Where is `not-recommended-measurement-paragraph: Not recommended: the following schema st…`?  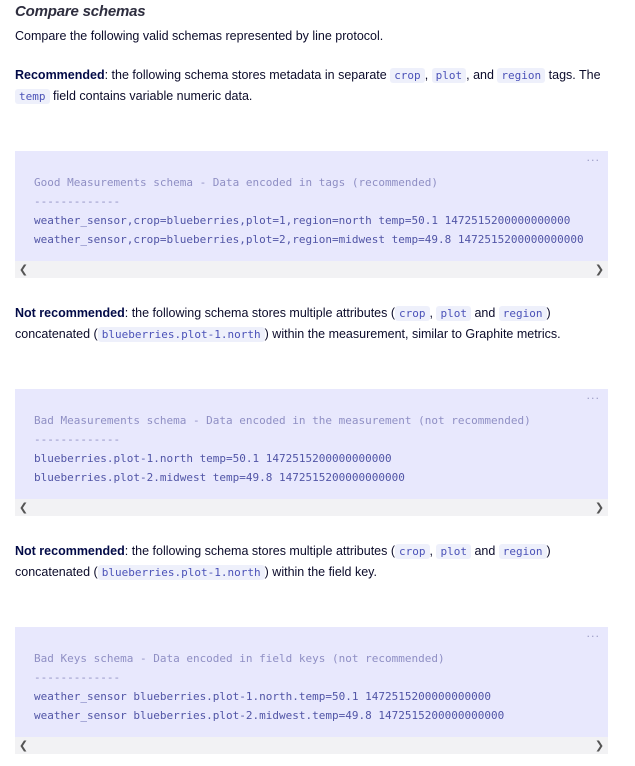 not-recommended-measurement-paragraph: Not recommended: the following schema st… is located at coordinates (315, 324).